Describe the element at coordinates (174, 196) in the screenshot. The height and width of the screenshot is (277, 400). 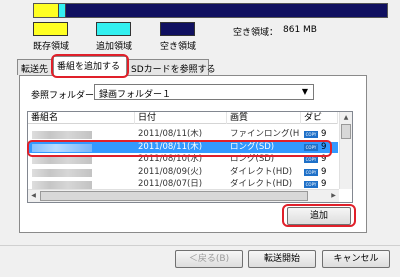
I see `horizontal-scroll-thumb` at that location.